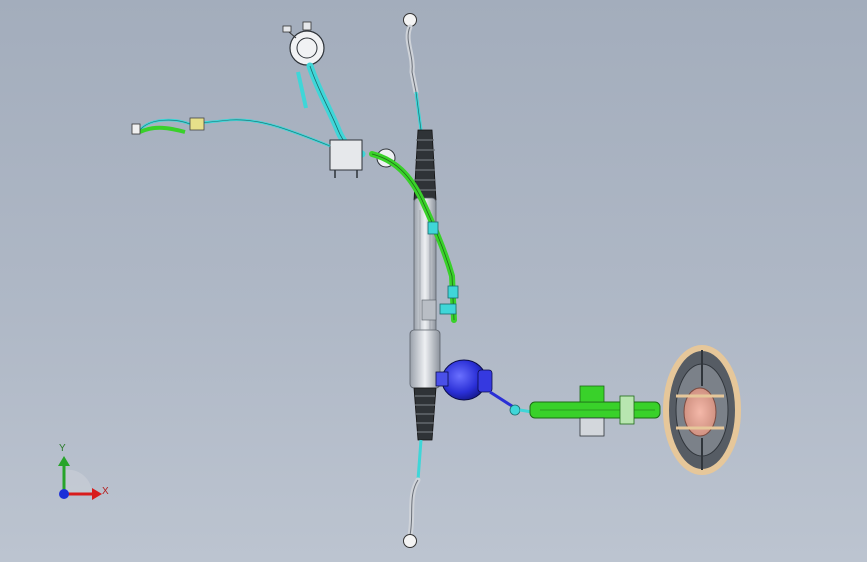 The width and height of the screenshot is (867, 562). I want to click on z-axis-origin, so click(64, 494).